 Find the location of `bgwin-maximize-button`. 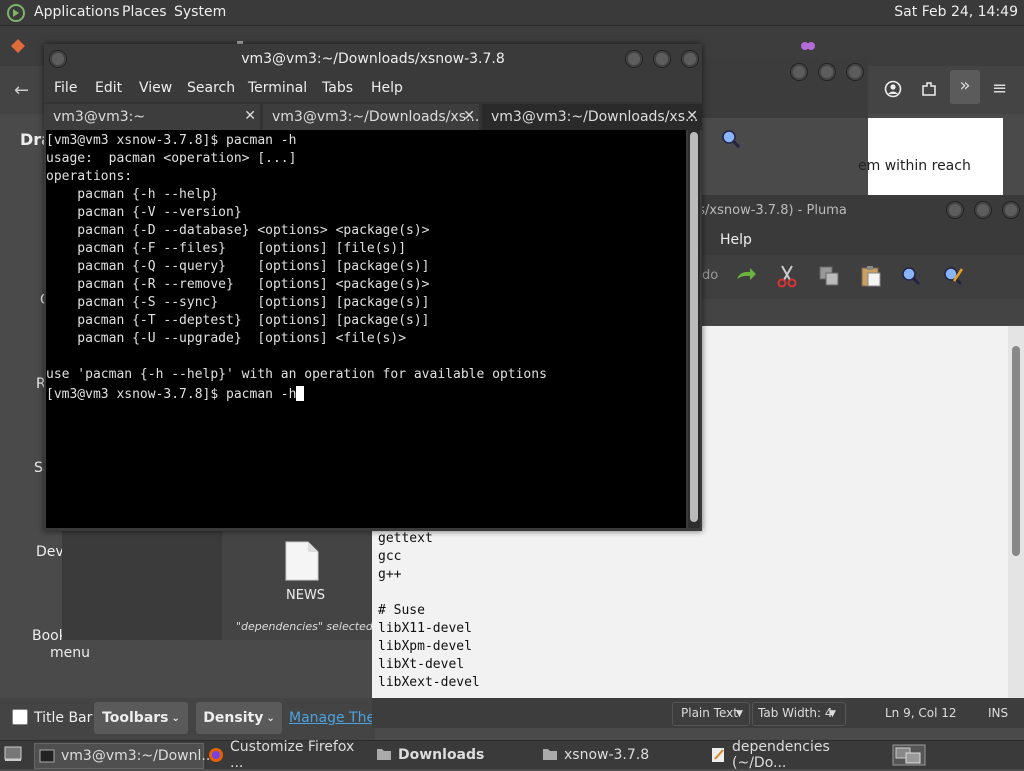

bgwin-maximize-button is located at coordinates (827, 72).